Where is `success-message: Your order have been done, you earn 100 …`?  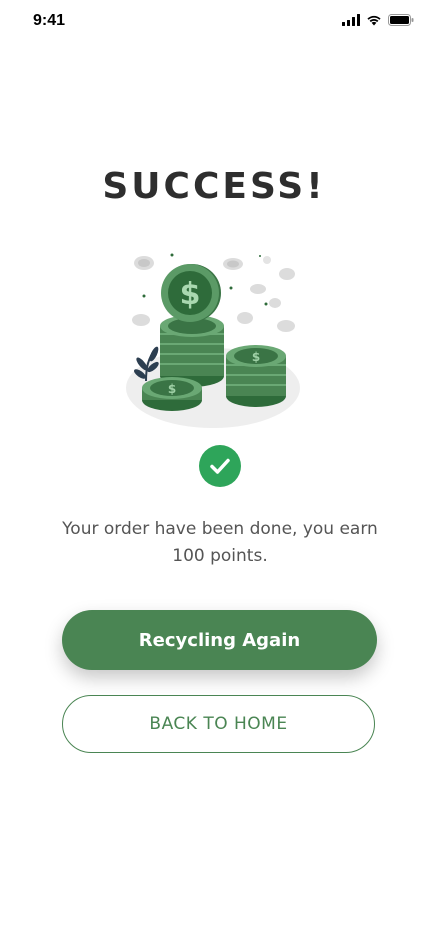
success-message: Your order have been done, you earn 100 … is located at coordinates (220, 542).